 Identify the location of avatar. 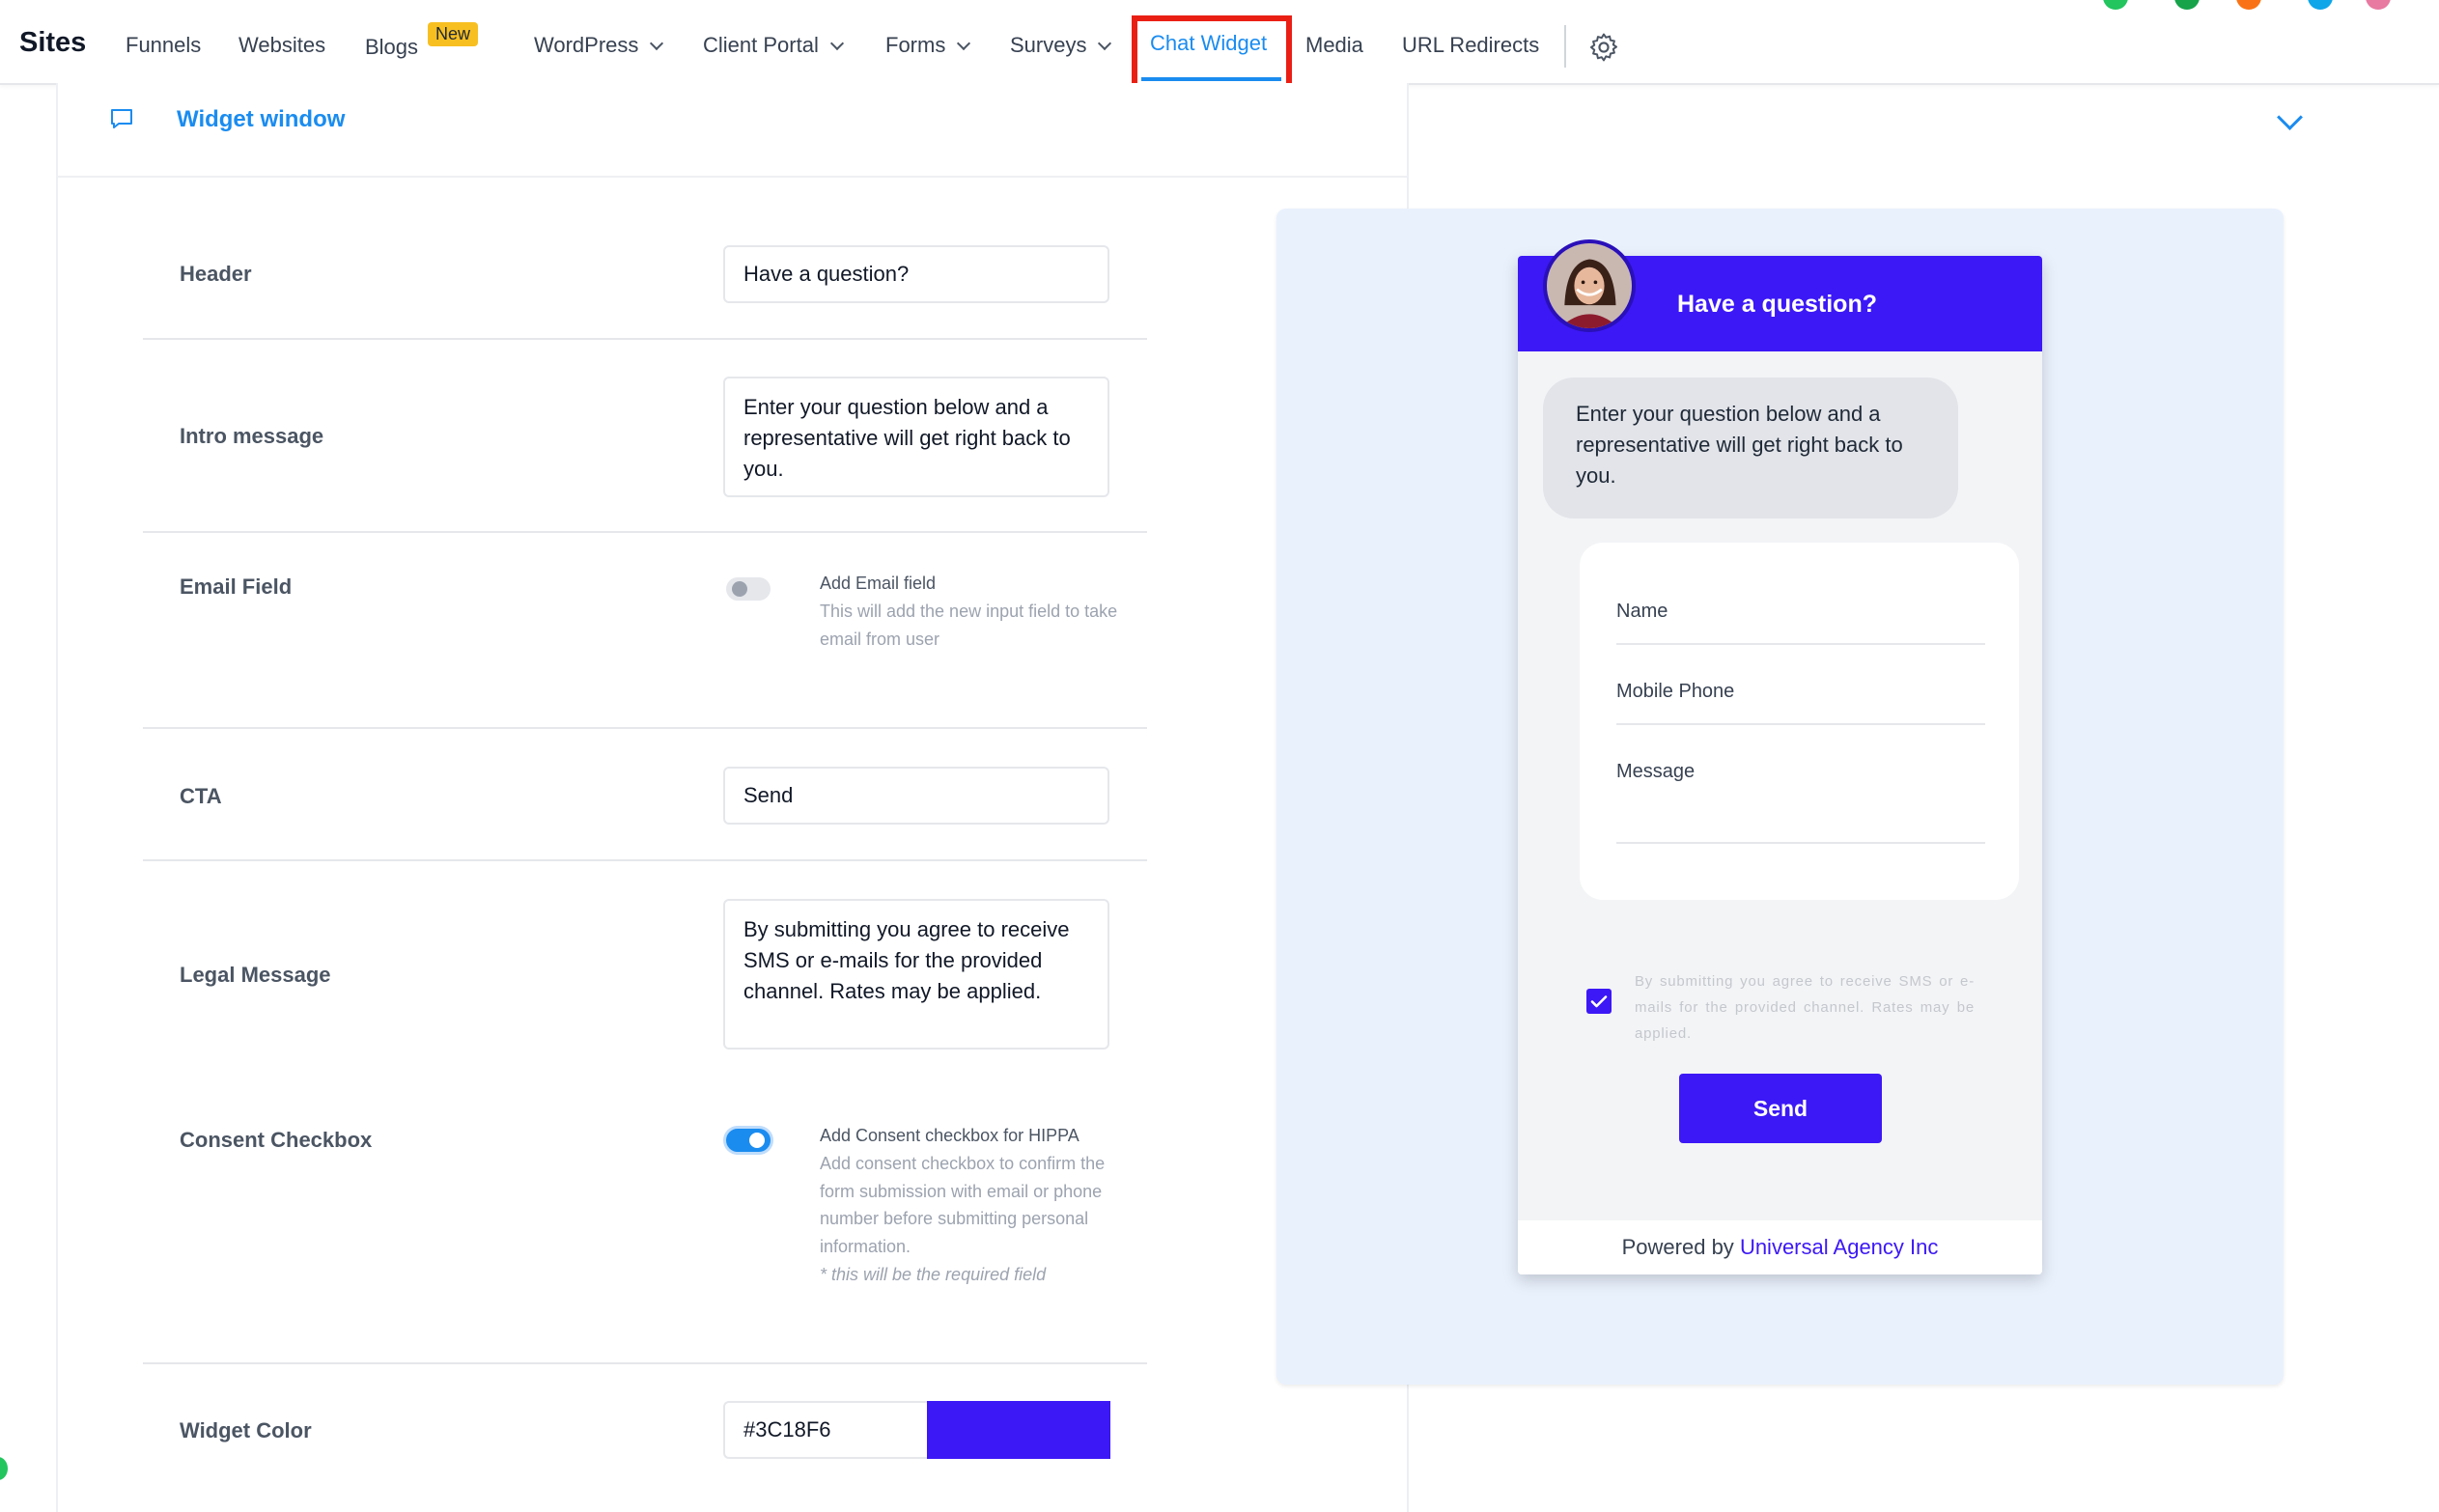
(1589, 286).